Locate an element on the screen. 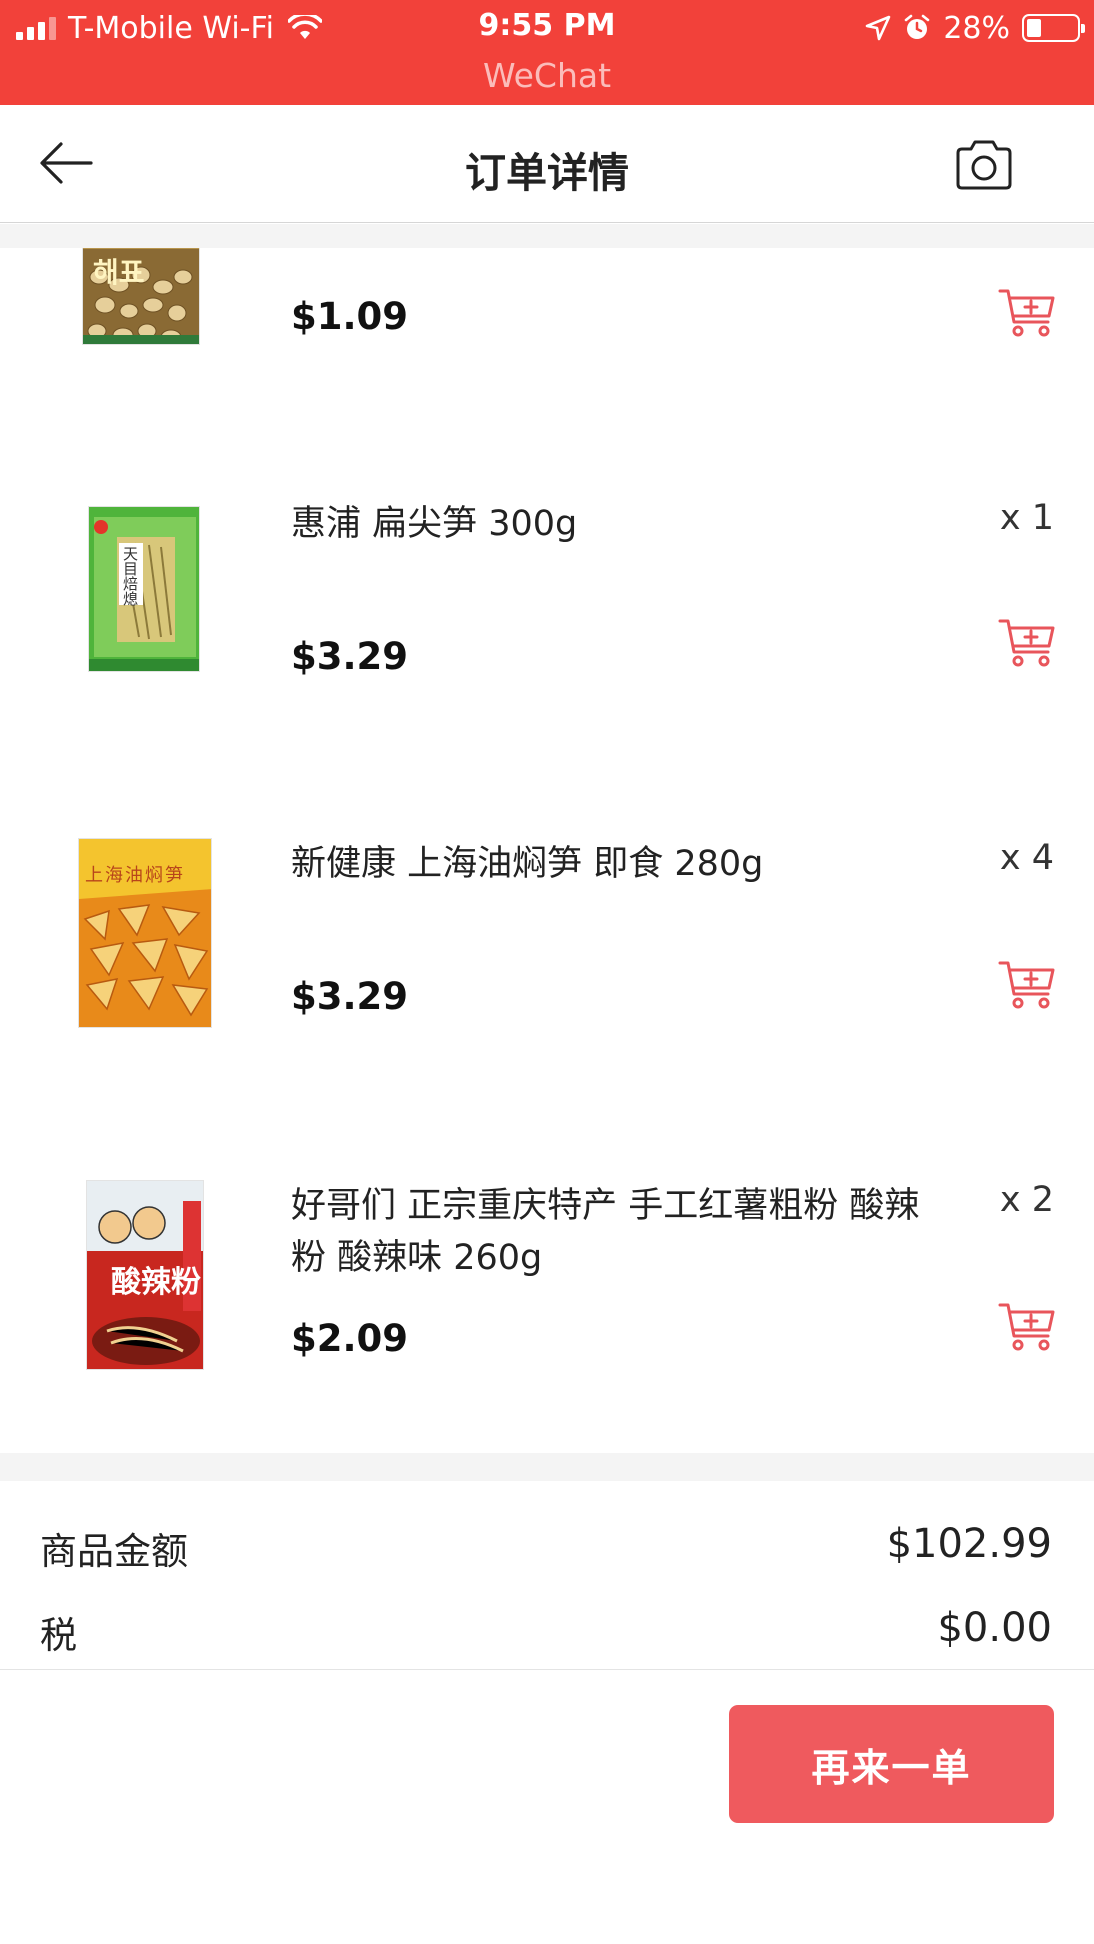 The image size is (1094, 1944). product-image-text: 酸辣粉 is located at coordinates (156, 1282).